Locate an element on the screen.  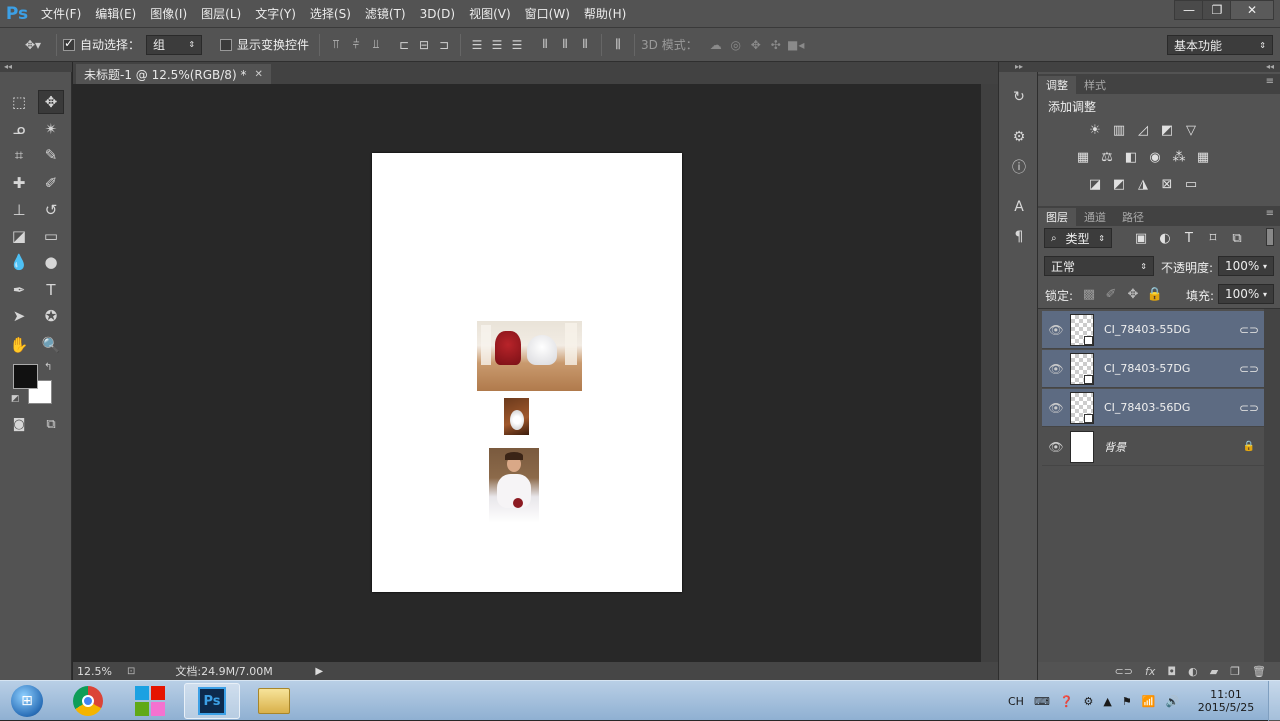
filter-shape-icon: ⌑ is located at coordinates (1213, 238).